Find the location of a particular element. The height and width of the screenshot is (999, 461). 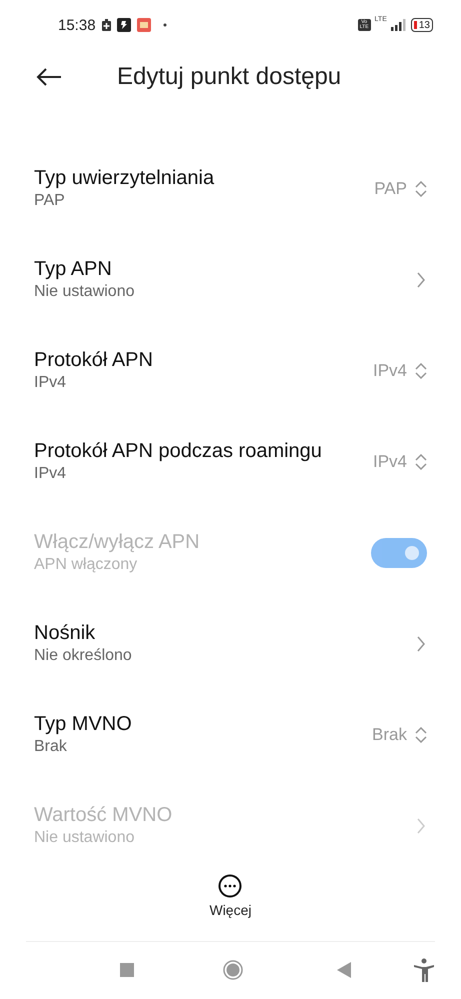

battery-indicator: 13 is located at coordinates (421, 25).